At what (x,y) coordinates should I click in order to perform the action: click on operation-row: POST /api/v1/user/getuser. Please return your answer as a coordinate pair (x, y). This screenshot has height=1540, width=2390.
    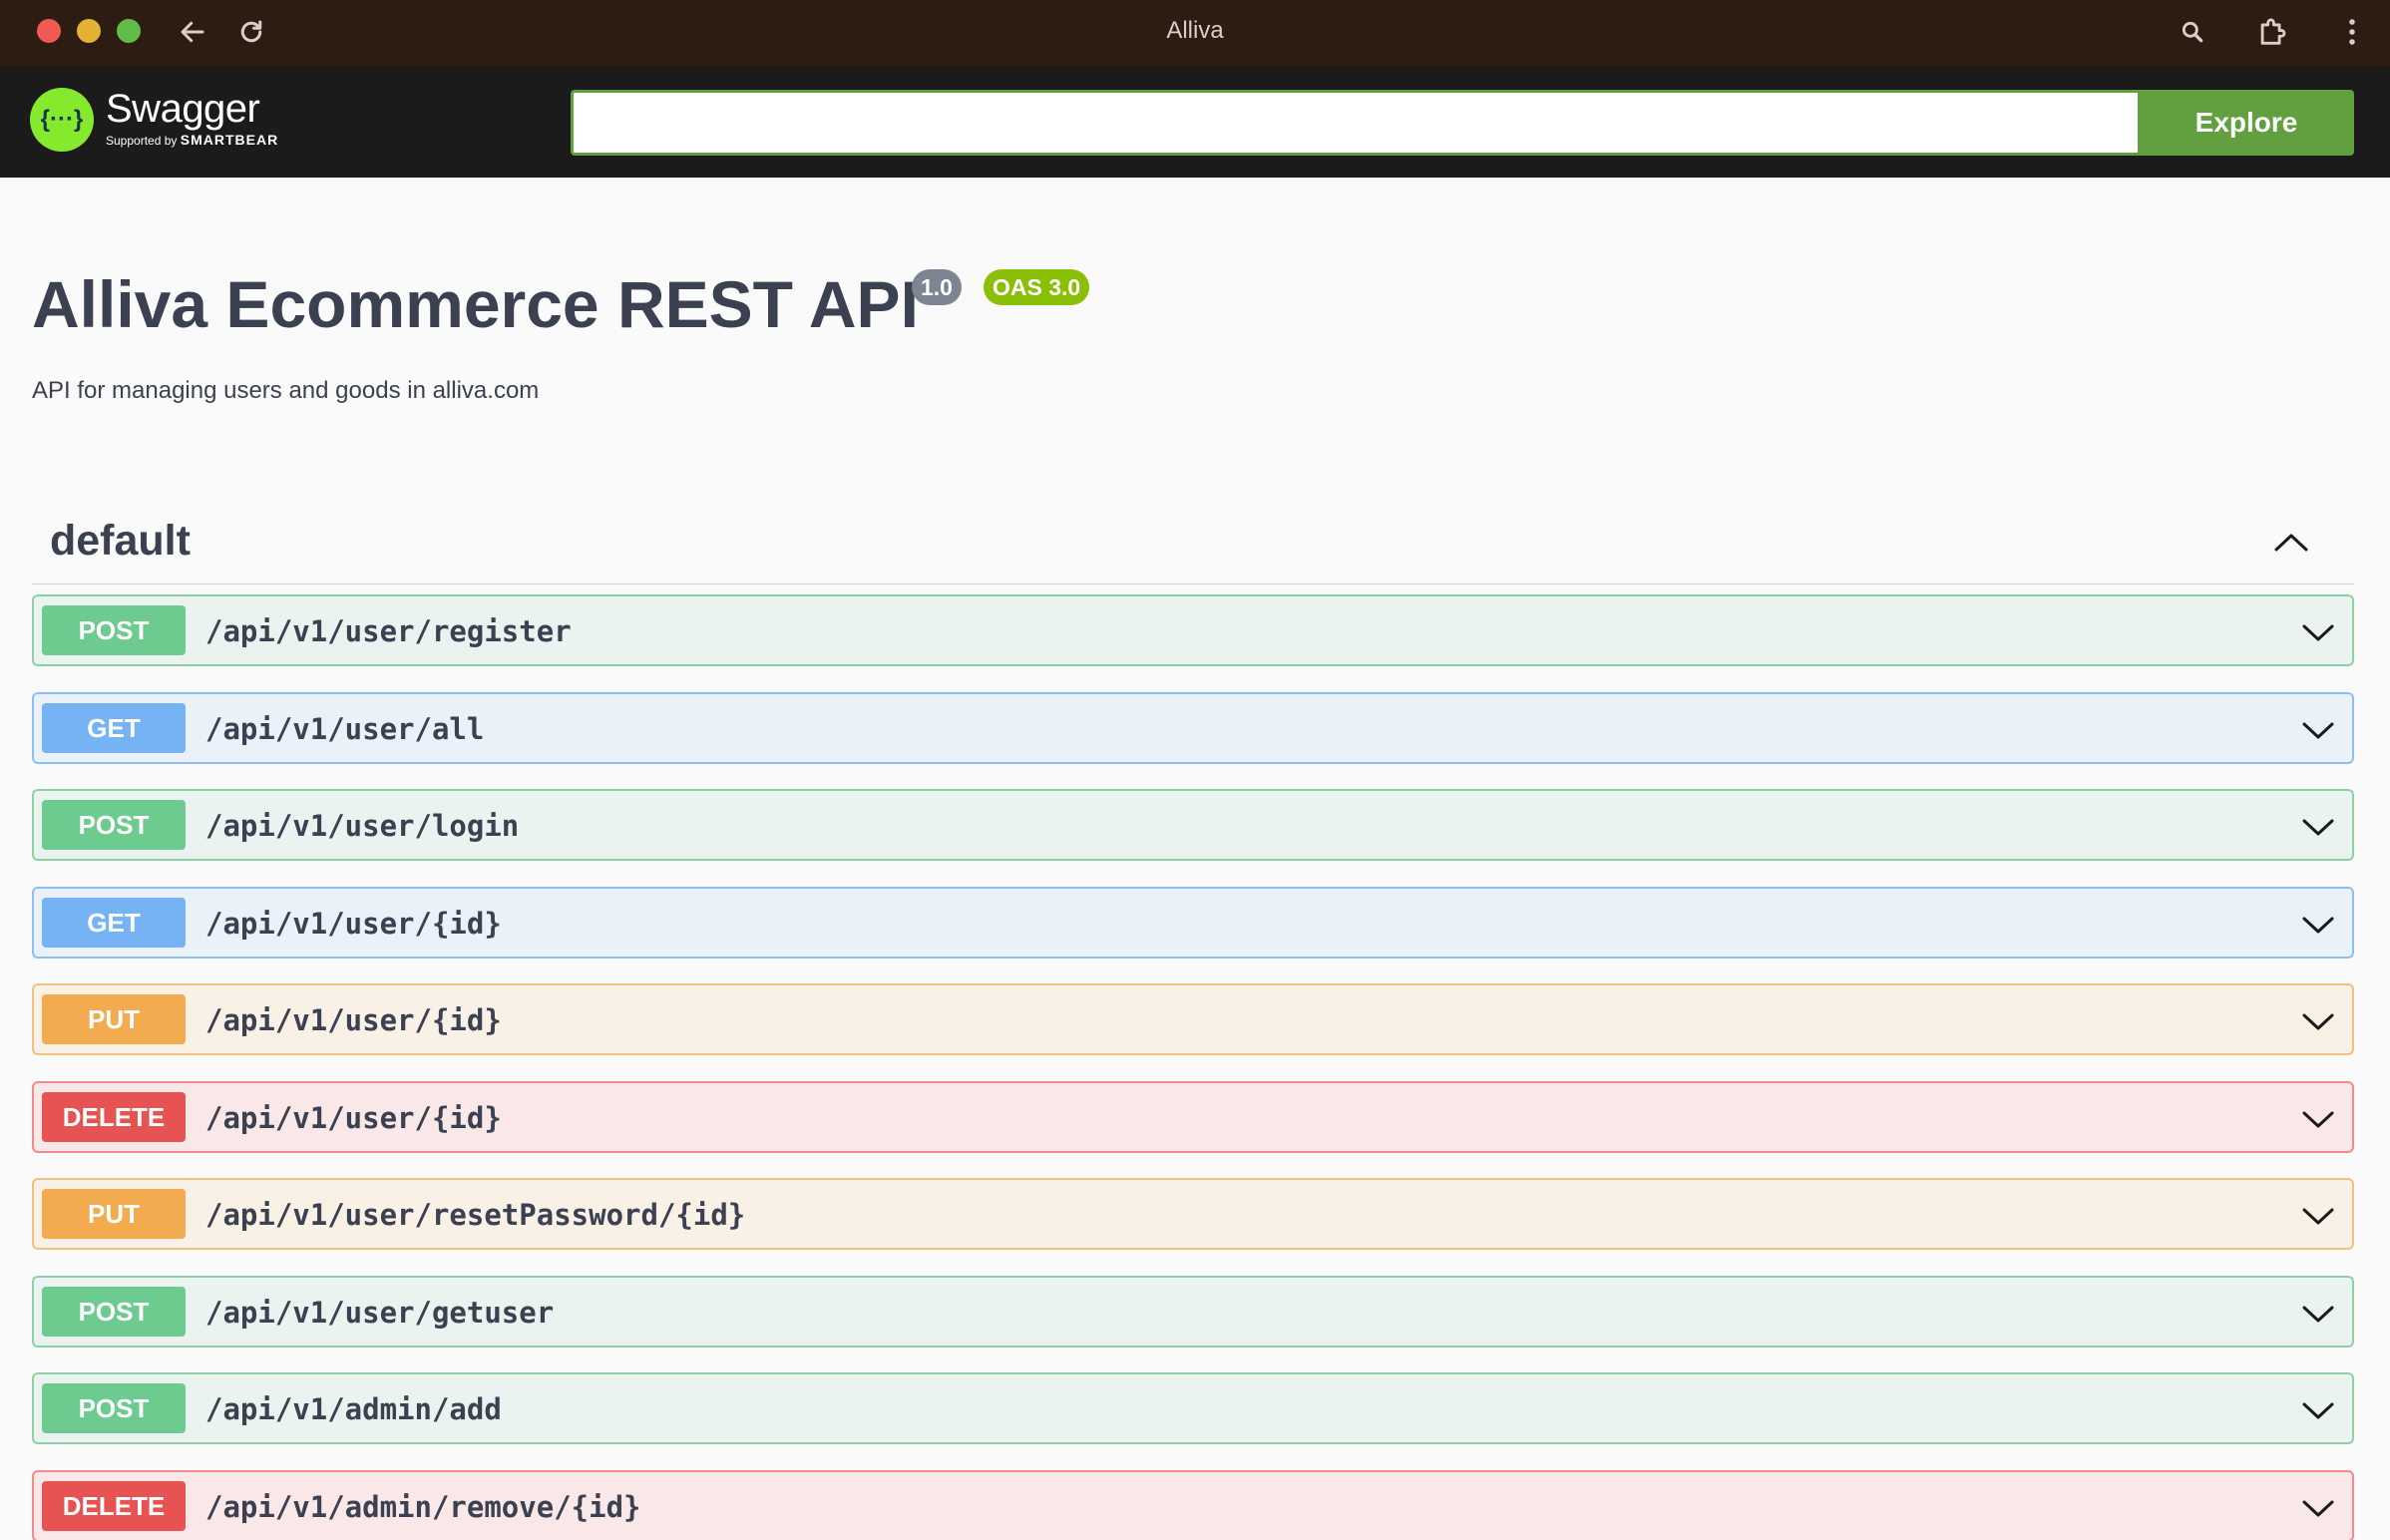
    Looking at the image, I should click on (1193, 1311).